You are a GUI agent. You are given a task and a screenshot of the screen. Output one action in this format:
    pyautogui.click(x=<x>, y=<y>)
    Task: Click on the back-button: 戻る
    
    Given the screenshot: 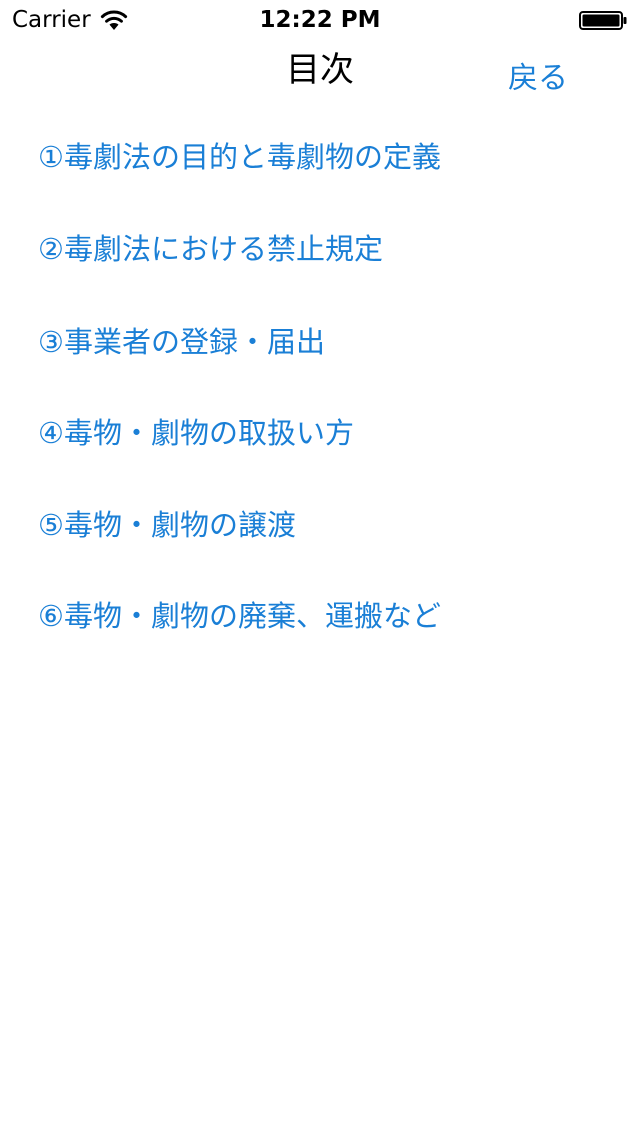 What is the action you would take?
    pyautogui.click(x=538, y=79)
    